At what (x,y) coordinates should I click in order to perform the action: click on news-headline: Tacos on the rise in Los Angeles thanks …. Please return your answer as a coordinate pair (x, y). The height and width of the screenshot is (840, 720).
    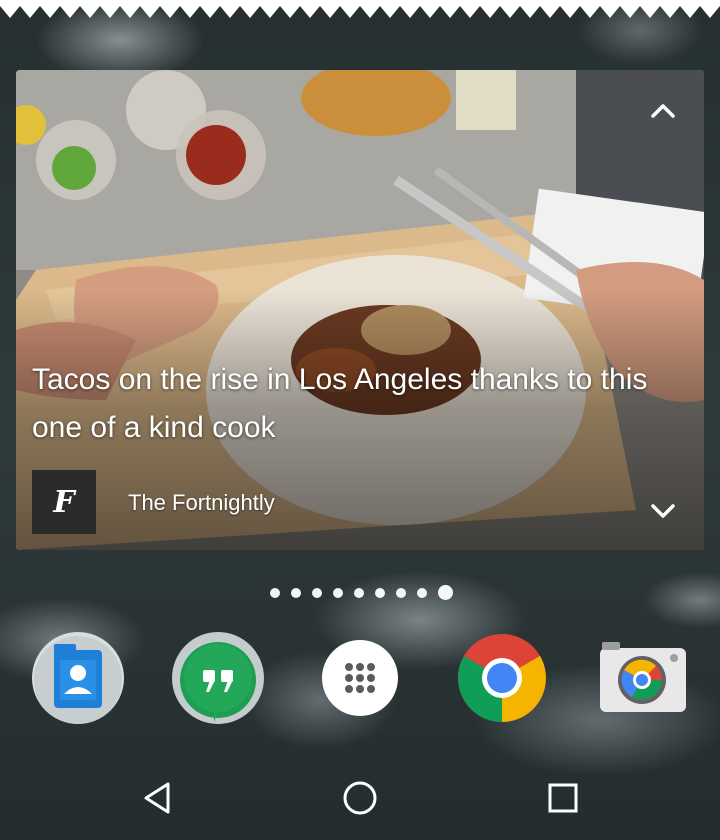
    Looking at the image, I should click on (340, 403).